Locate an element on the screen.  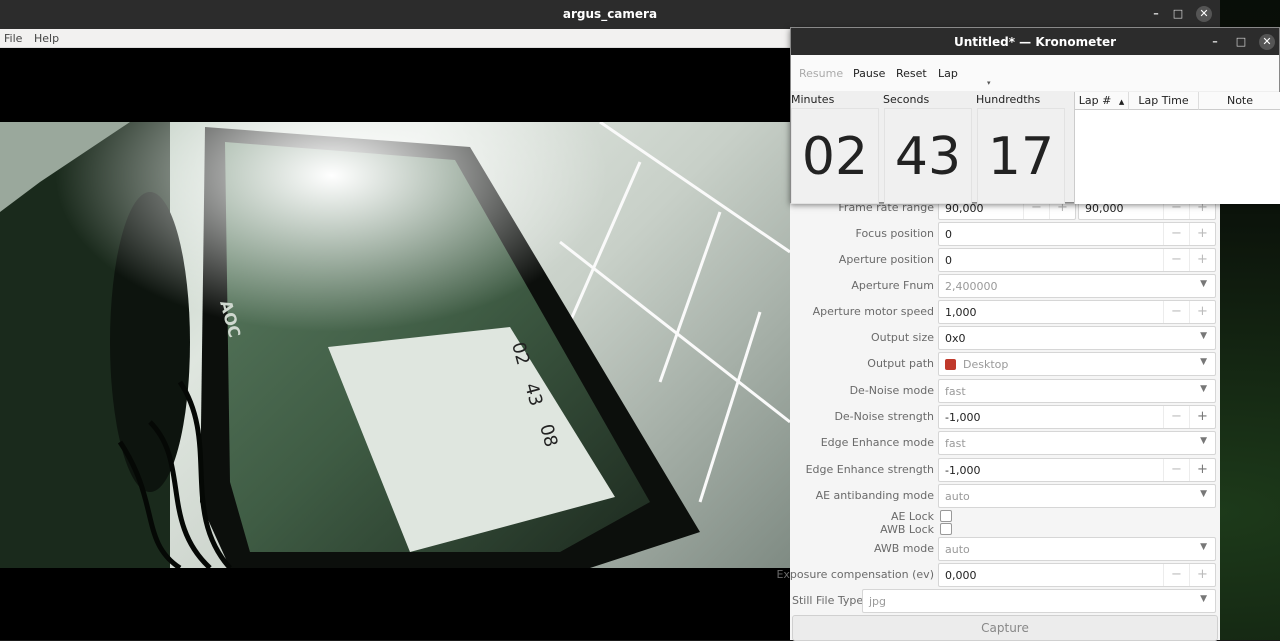
focus-position-label: Focus position is located at coordinates (894, 233).